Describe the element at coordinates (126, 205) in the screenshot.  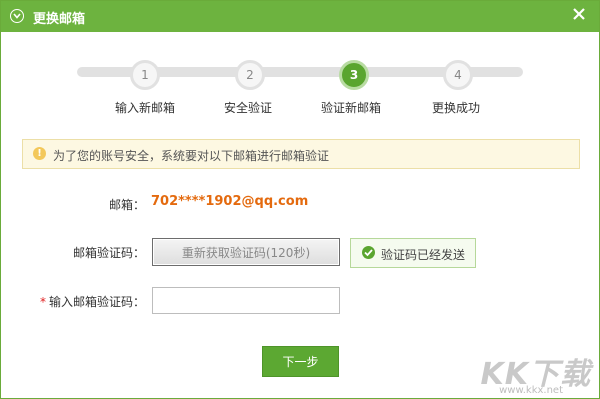
I see `email-label: 邮箱：` at that location.